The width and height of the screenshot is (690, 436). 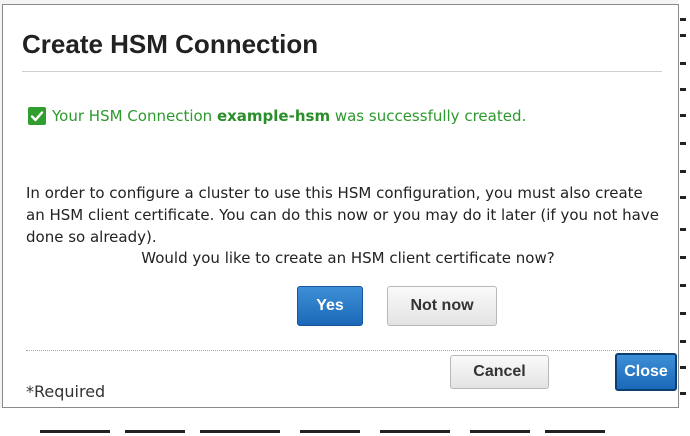 I want to click on background-page-bottom, so click(x=345, y=422).